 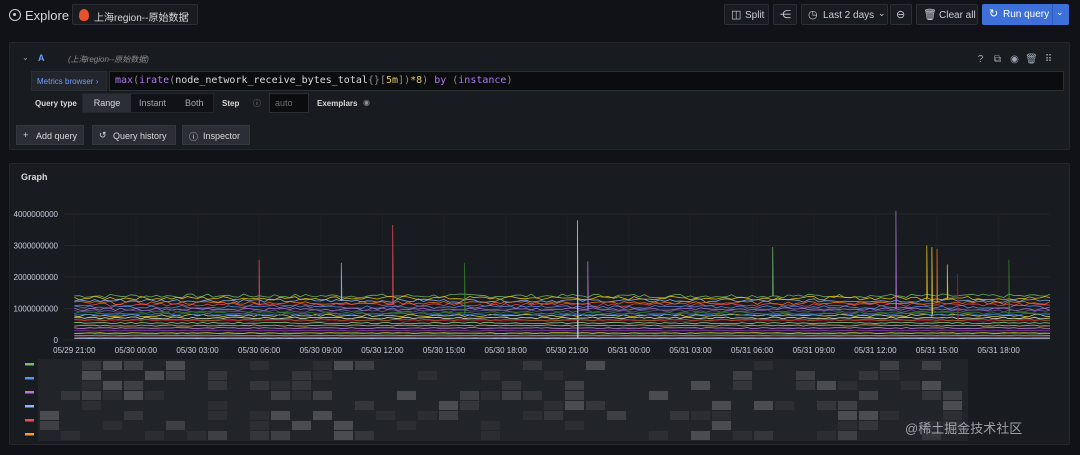 I want to click on datasource-picker: 上海region--原始数据 ⌄, so click(x=135, y=14).